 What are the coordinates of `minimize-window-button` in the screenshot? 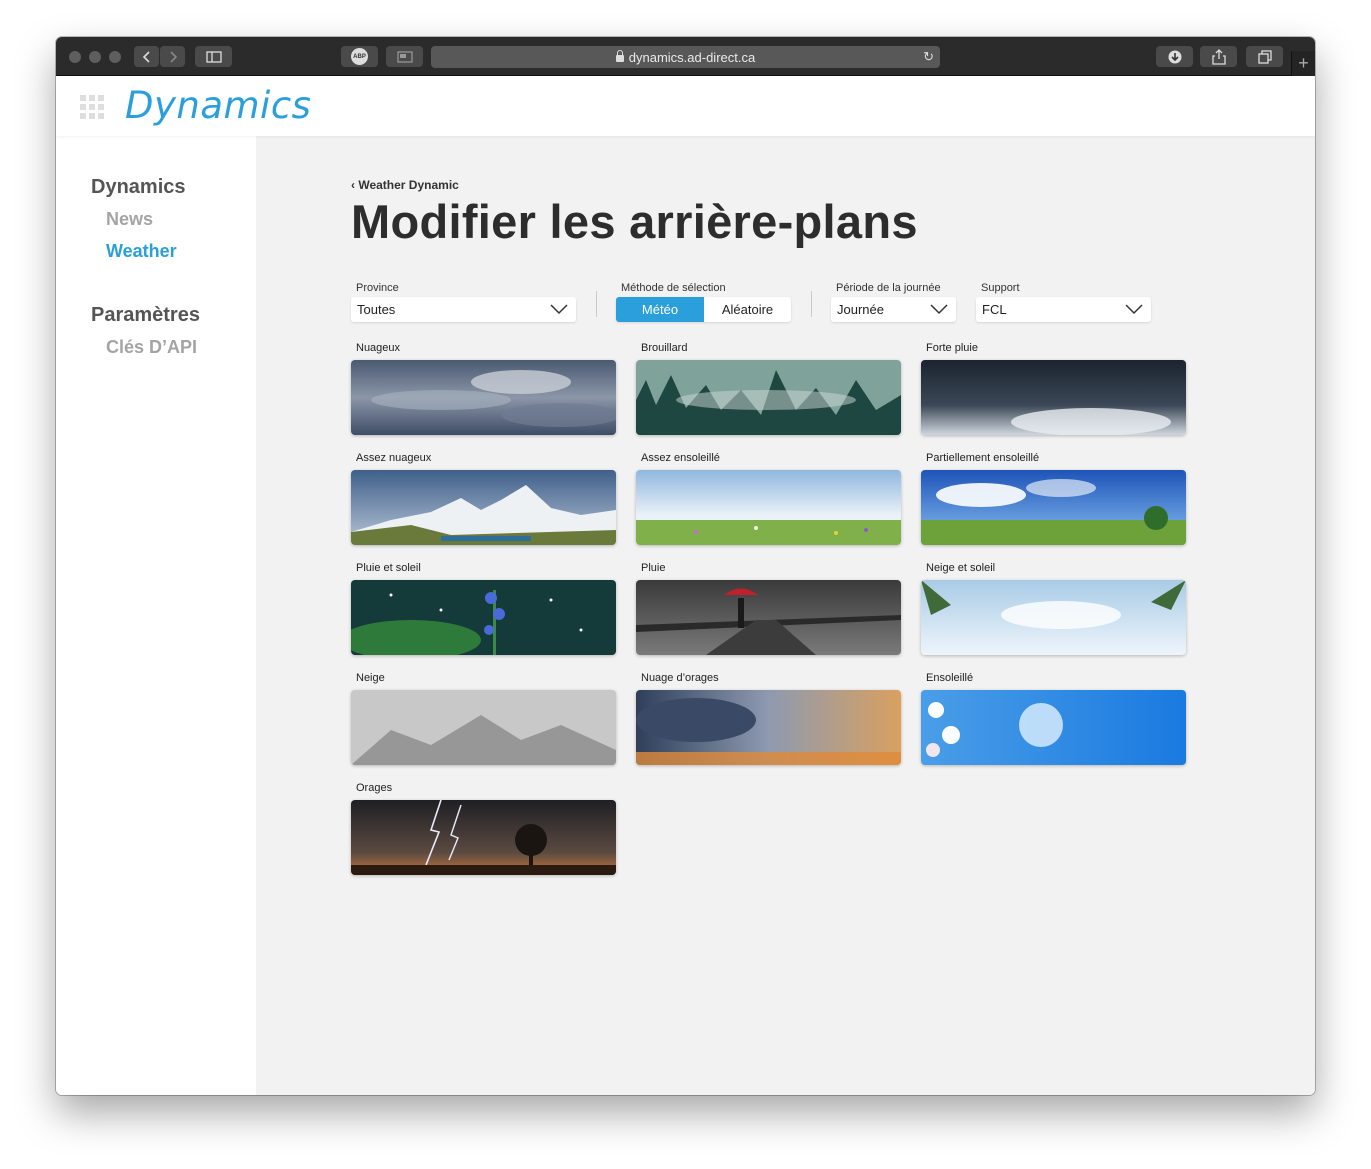 It's located at (95, 57).